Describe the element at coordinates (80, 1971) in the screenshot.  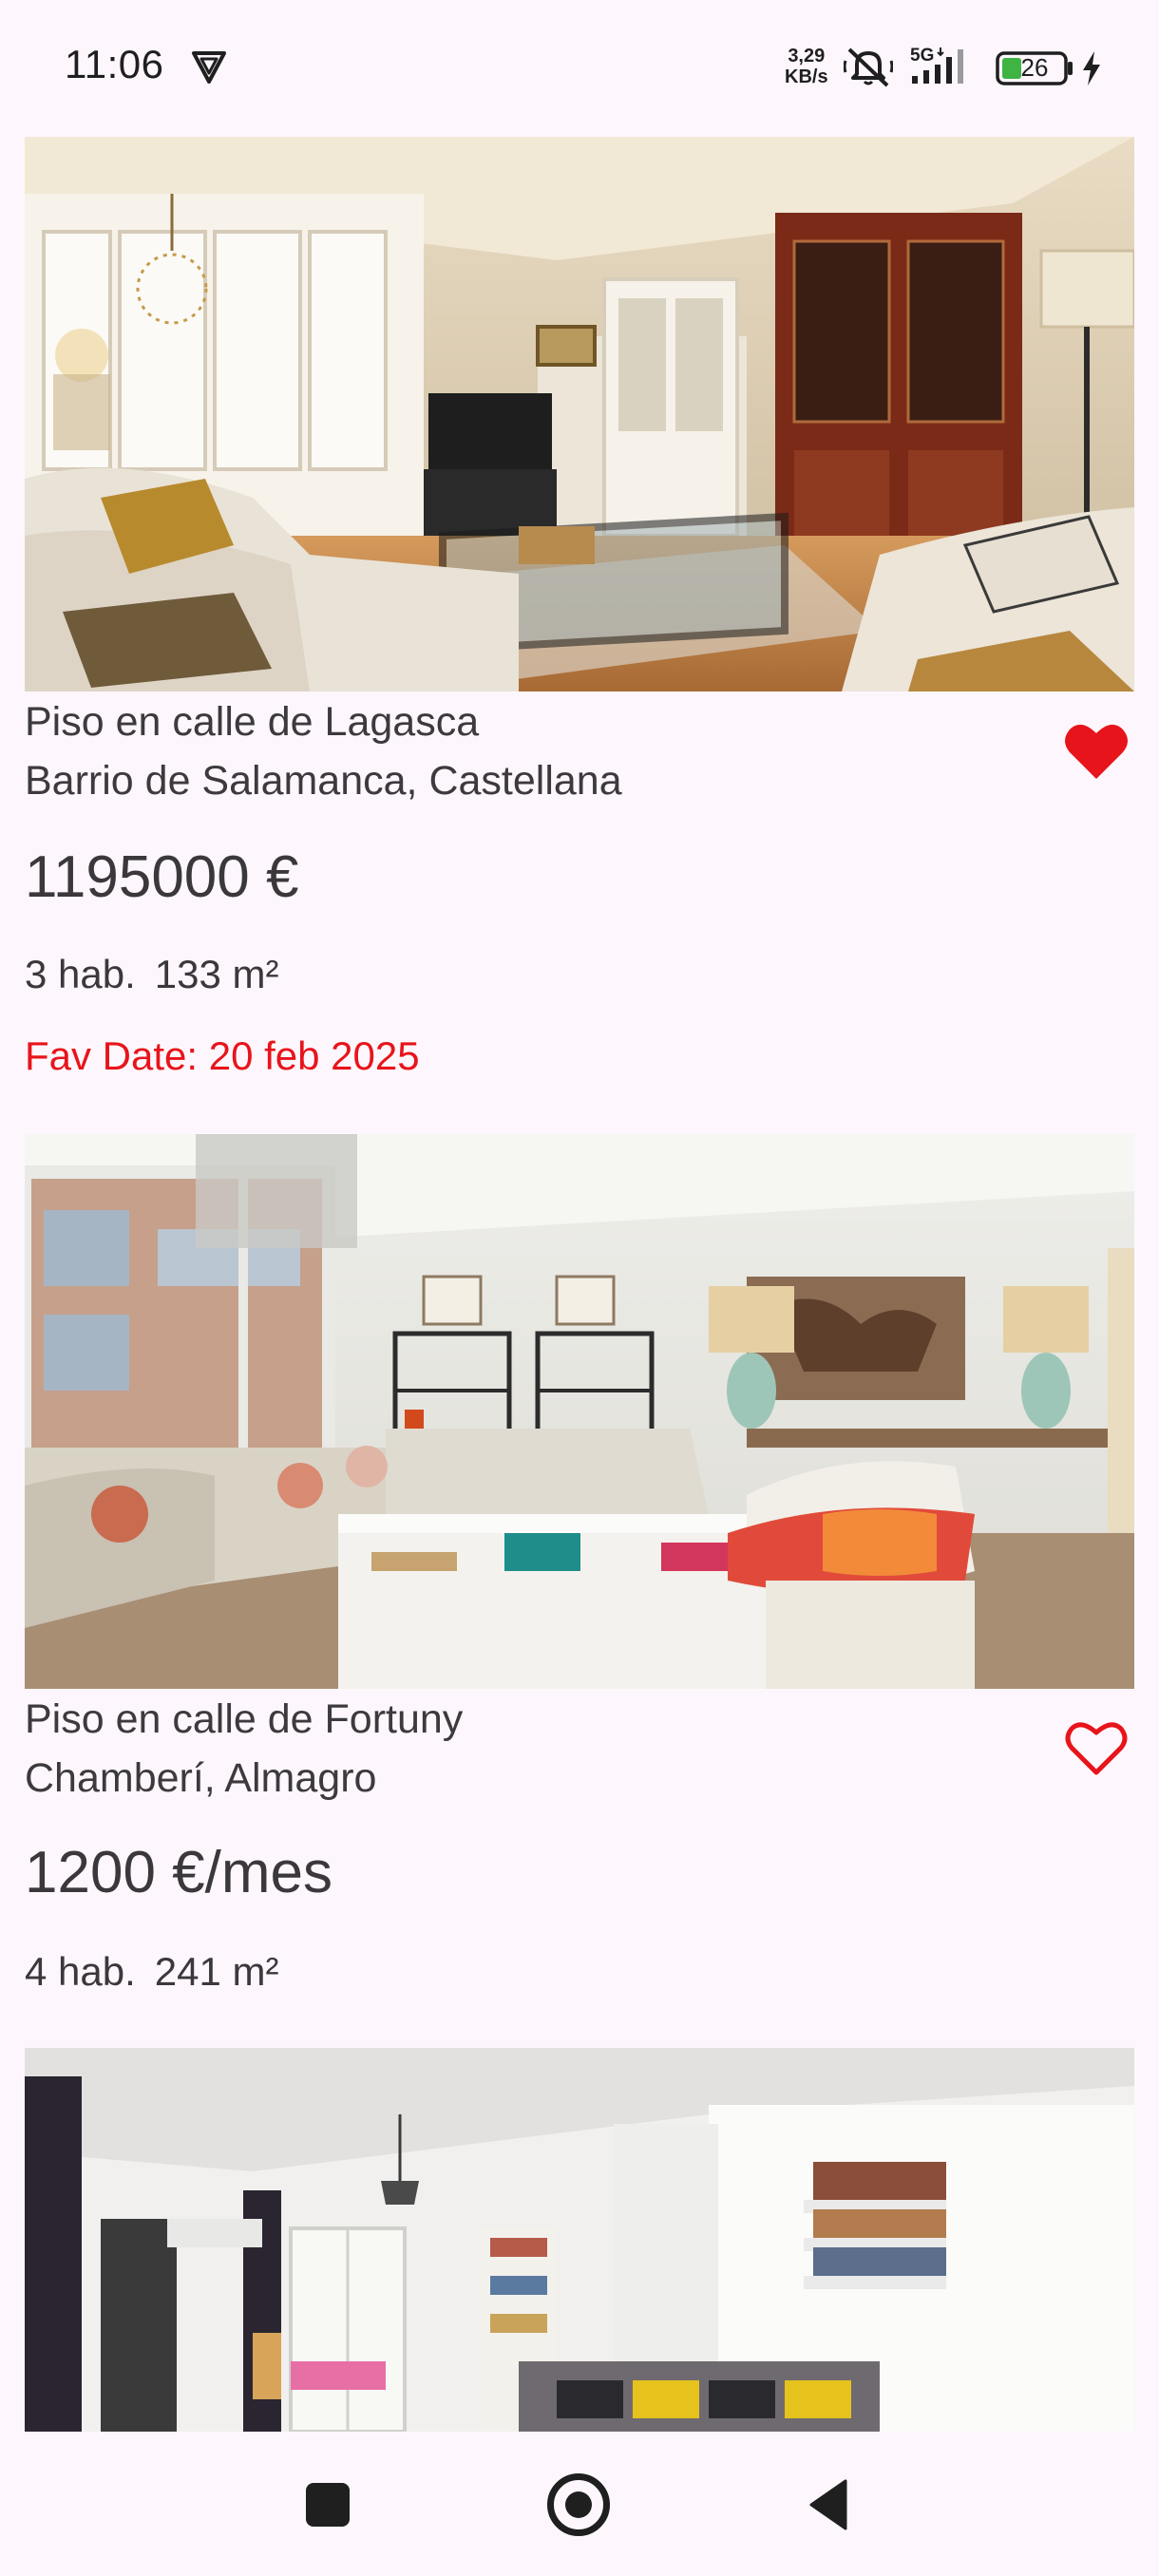
I see `listing-rooms: 4 hab.` at that location.